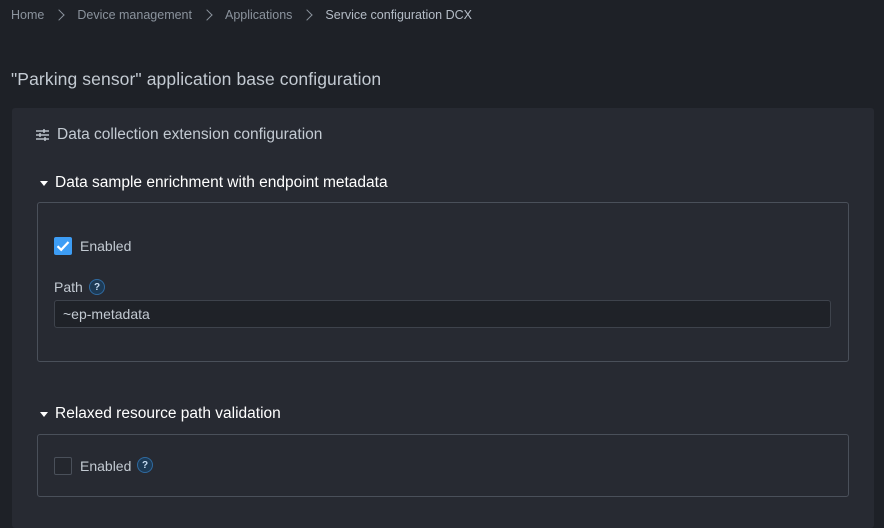  Describe the element at coordinates (443, 465) in the screenshot. I see `section-box-relaxed-path: Enabled ?` at that location.